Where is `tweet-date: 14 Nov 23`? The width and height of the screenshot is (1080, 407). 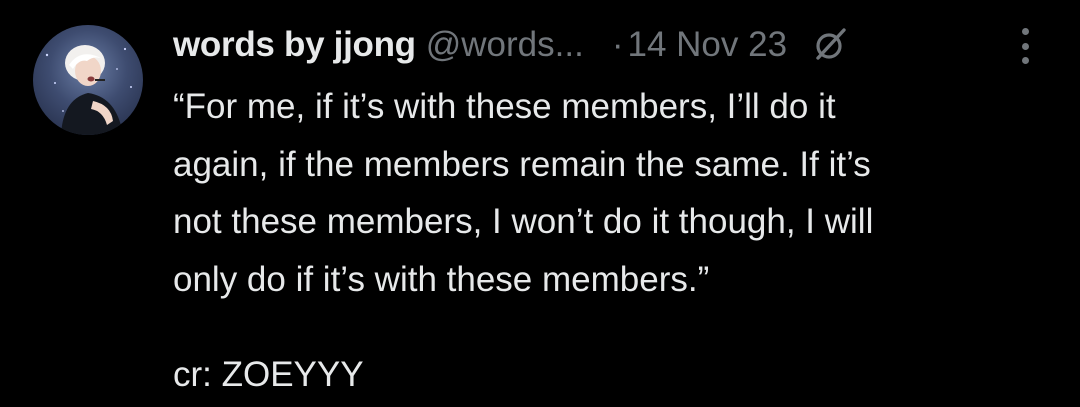
tweet-date: 14 Nov 23 is located at coordinates (707, 45).